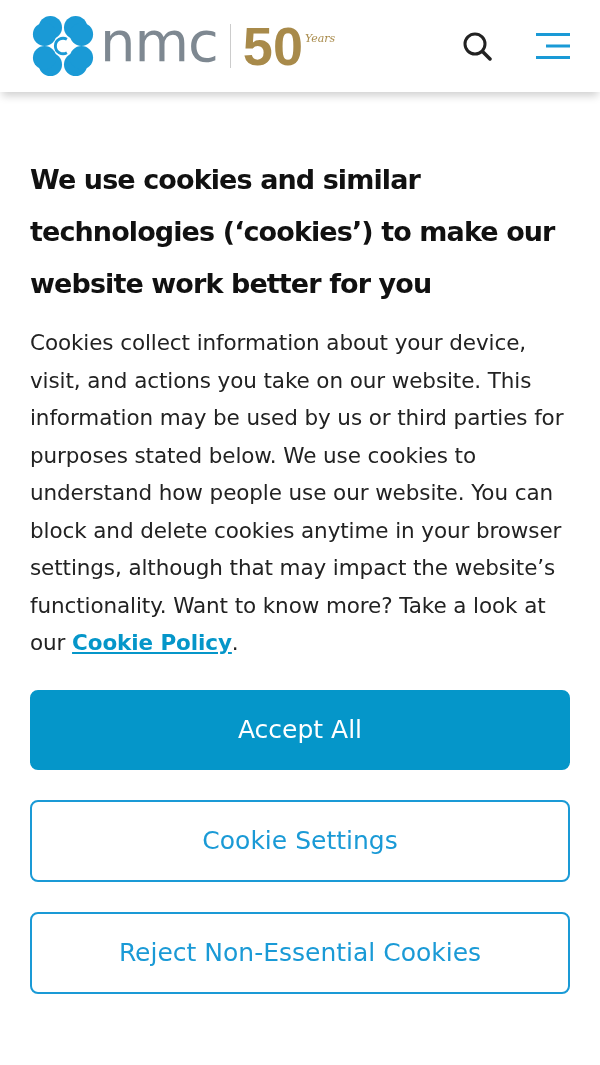 This screenshot has width=600, height=1065. I want to click on anniversary-logo: 50, so click(272, 46).